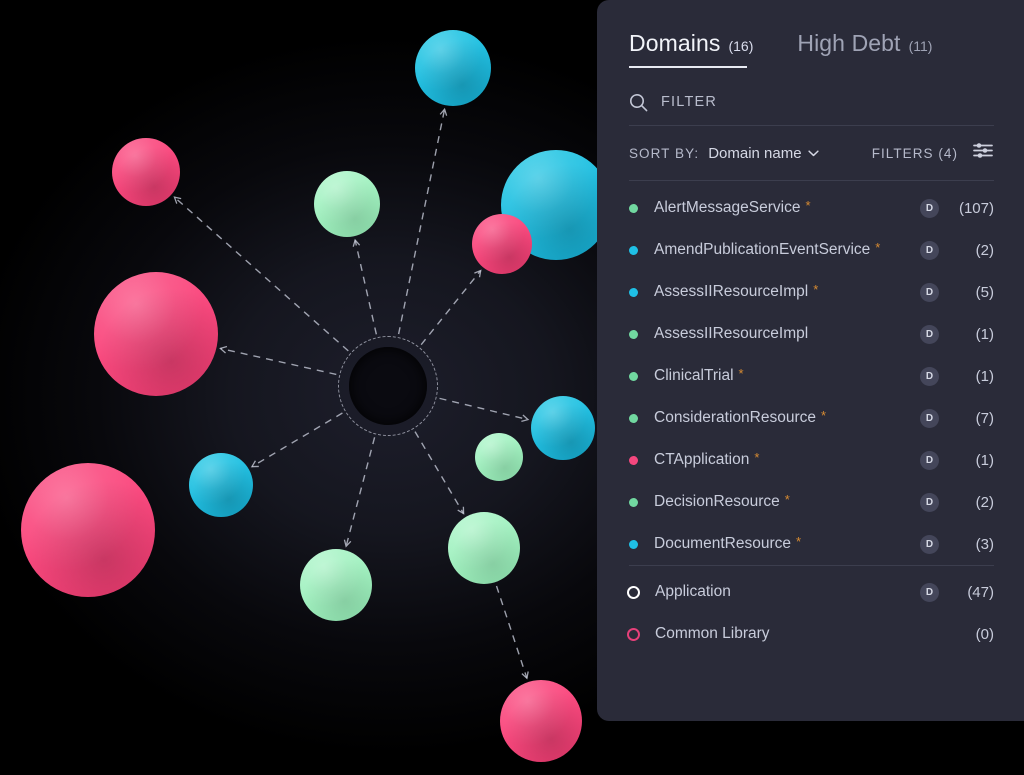  What do you see at coordinates (811, 334) in the screenshot?
I see `domain-row: AssessIIResourceImpl D (1)` at bounding box center [811, 334].